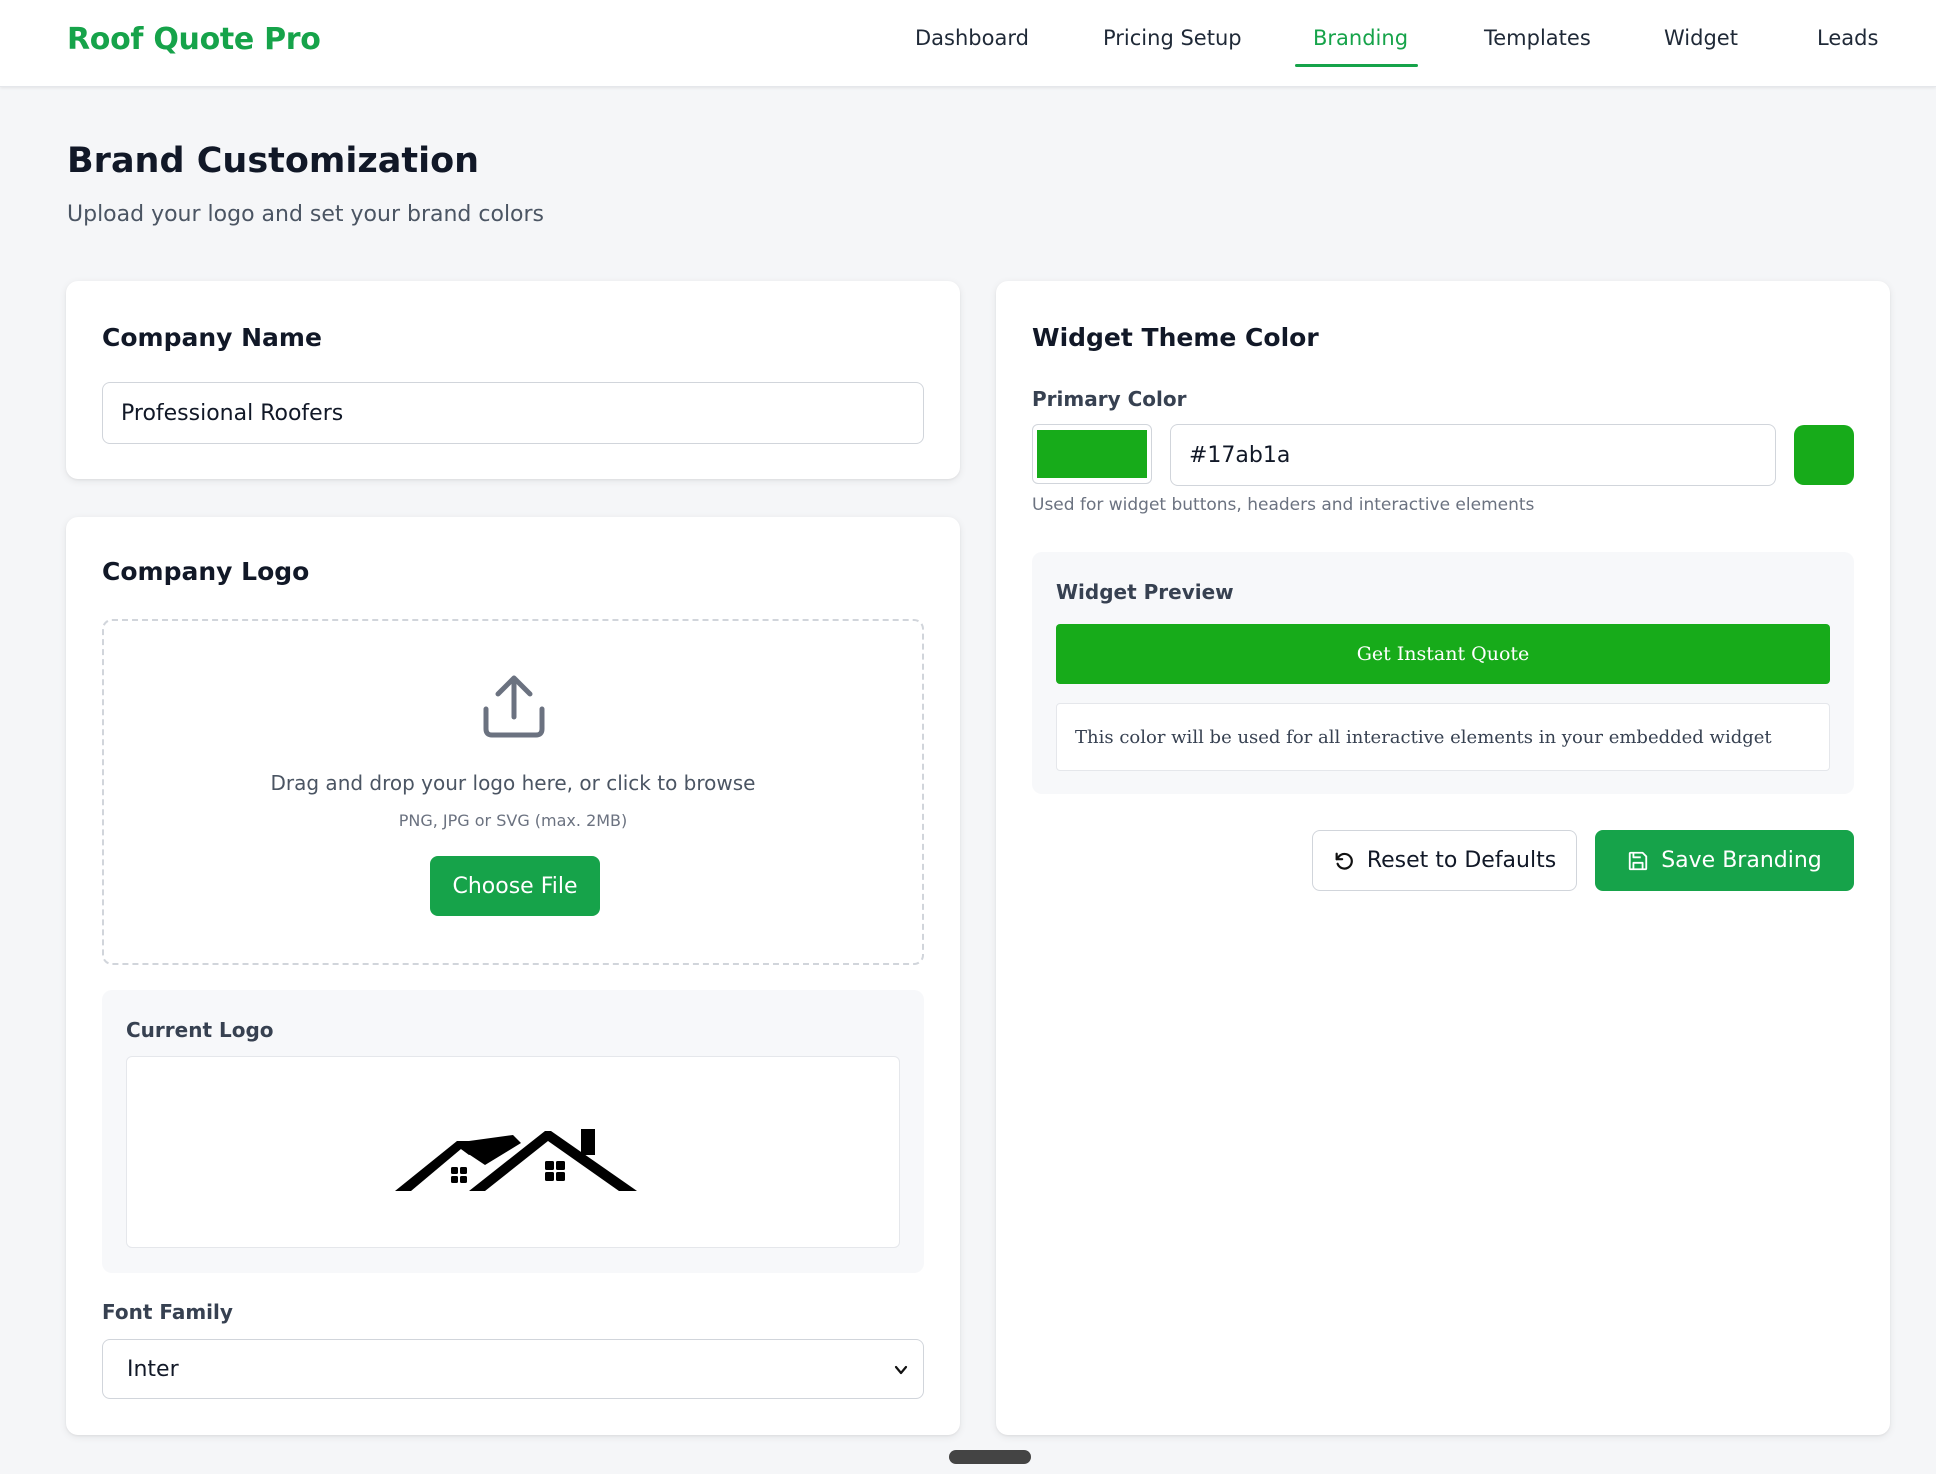 This screenshot has height=1474, width=1936. Describe the element at coordinates (194, 39) in the screenshot. I see `brand-logo-text: Roof Quote Pro` at that location.